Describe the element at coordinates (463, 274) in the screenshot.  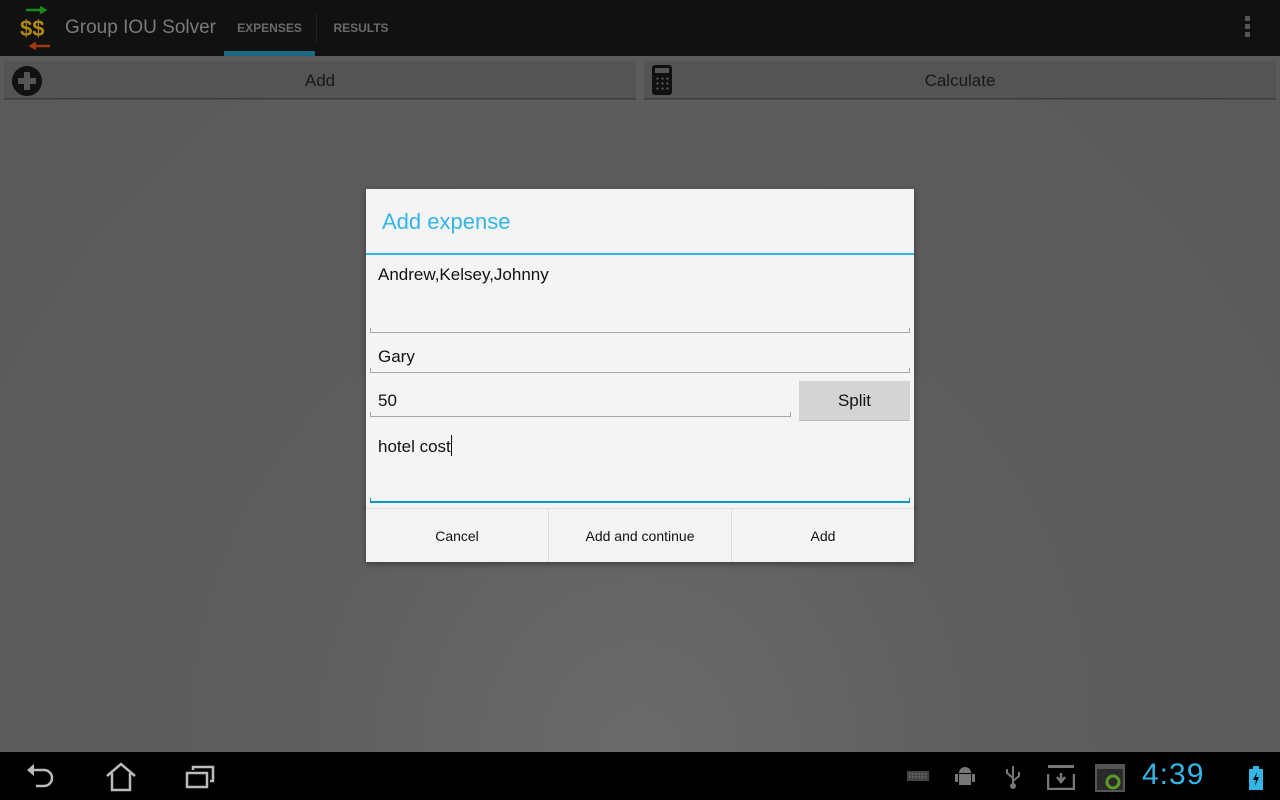
I see `participants-value: Andrew,Kelsey,Johnny` at that location.